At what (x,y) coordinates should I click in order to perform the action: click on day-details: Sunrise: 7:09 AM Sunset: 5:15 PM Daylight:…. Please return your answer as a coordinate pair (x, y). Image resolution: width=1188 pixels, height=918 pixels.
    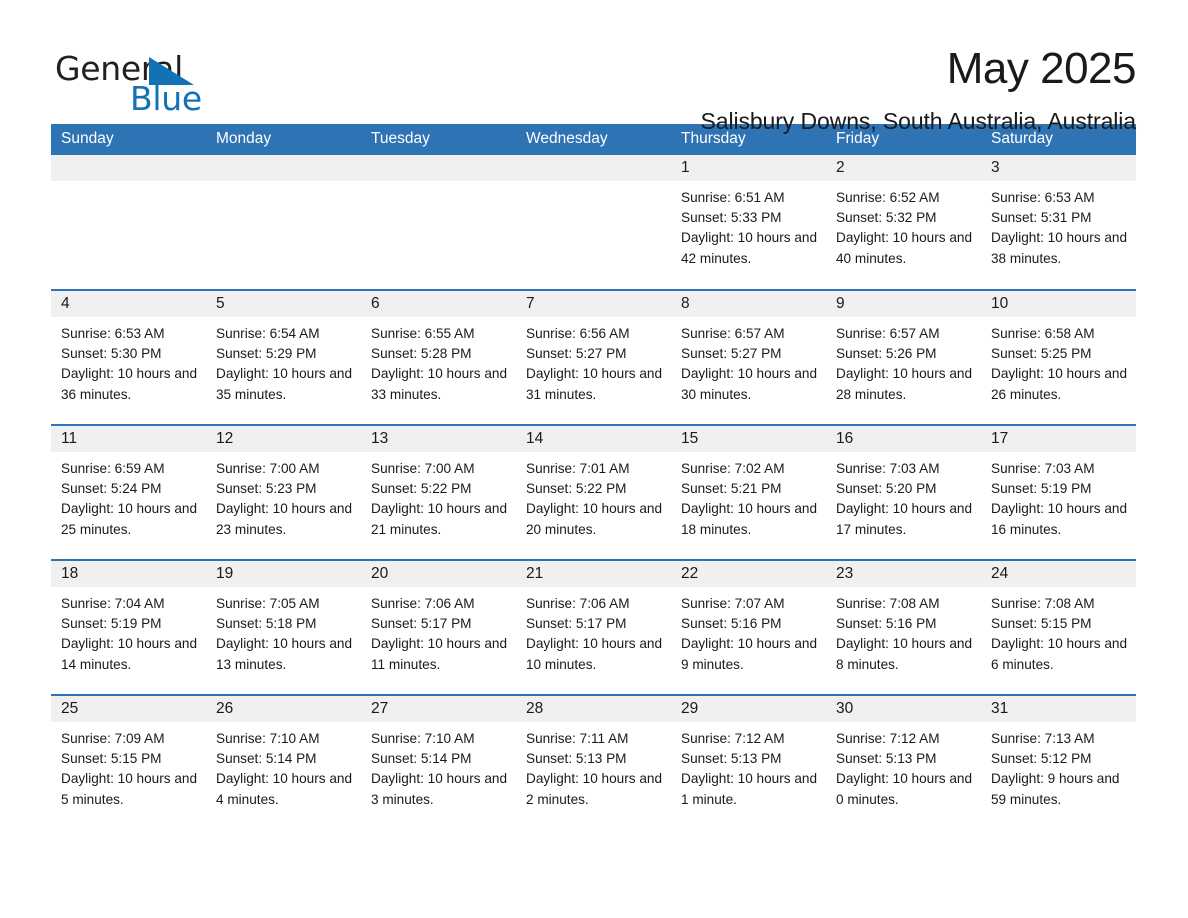
    Looking at the image, I should click on (128, 766).